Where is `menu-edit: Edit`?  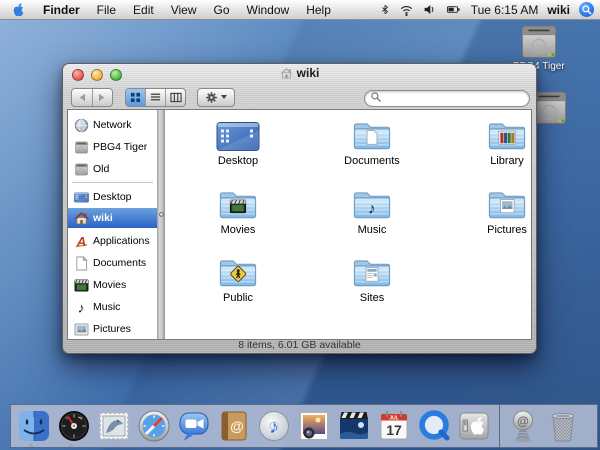 menu-edit: Edit is located at coordinates (143, 10).